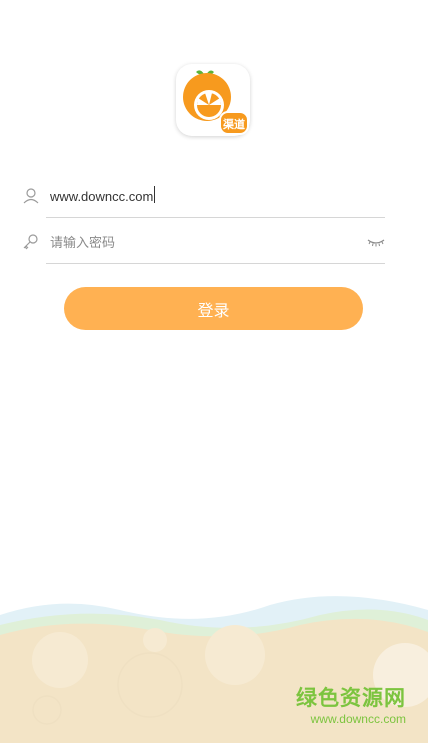 The width and height of the screenshot is (428, 743). What do you see at coordinates (376, 241) in the screenshot?
I see `eye-closed-icon` at bounding box center [376, 241].